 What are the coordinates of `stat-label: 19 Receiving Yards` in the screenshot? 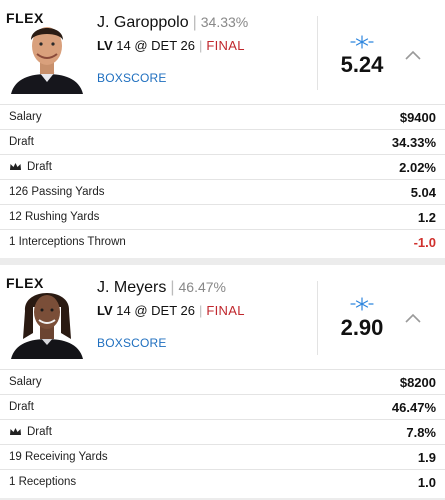 It's located at (58, 457).